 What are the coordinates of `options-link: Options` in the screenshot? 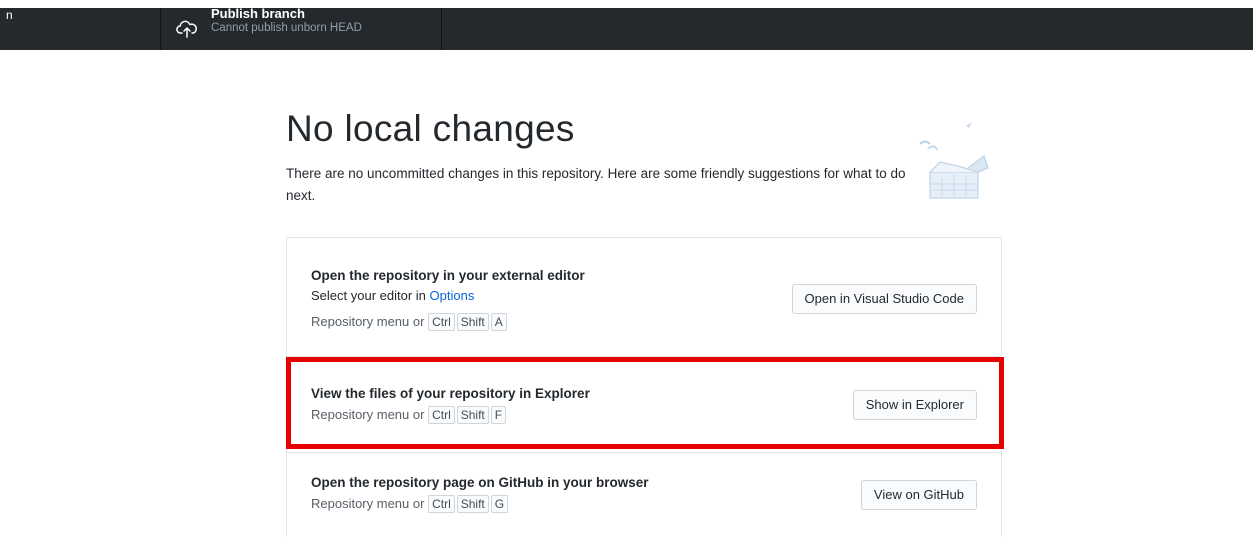 It's located at (452, 295).